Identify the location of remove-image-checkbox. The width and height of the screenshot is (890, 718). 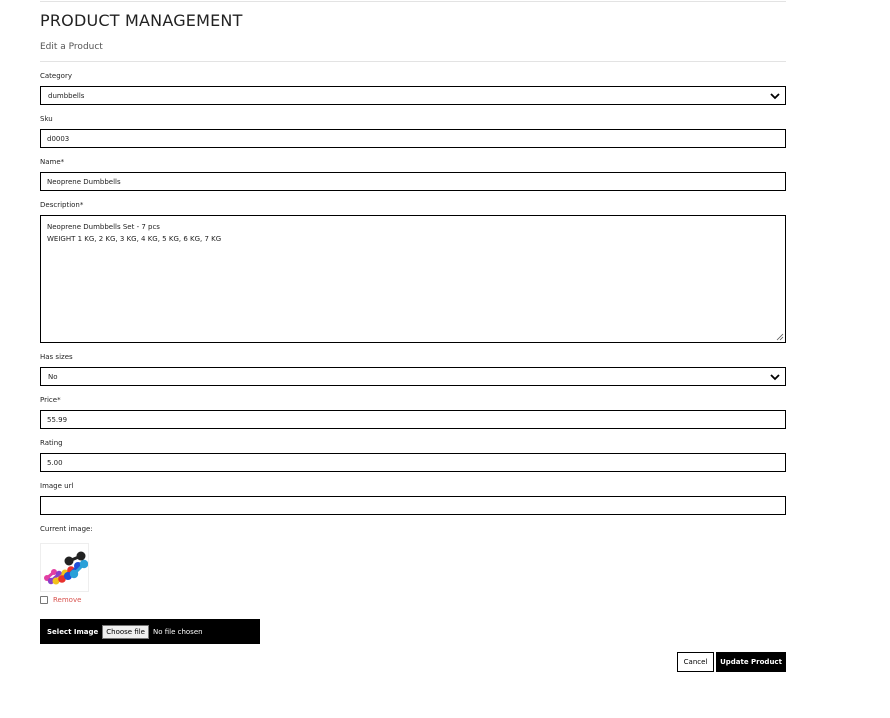
(44, 600).